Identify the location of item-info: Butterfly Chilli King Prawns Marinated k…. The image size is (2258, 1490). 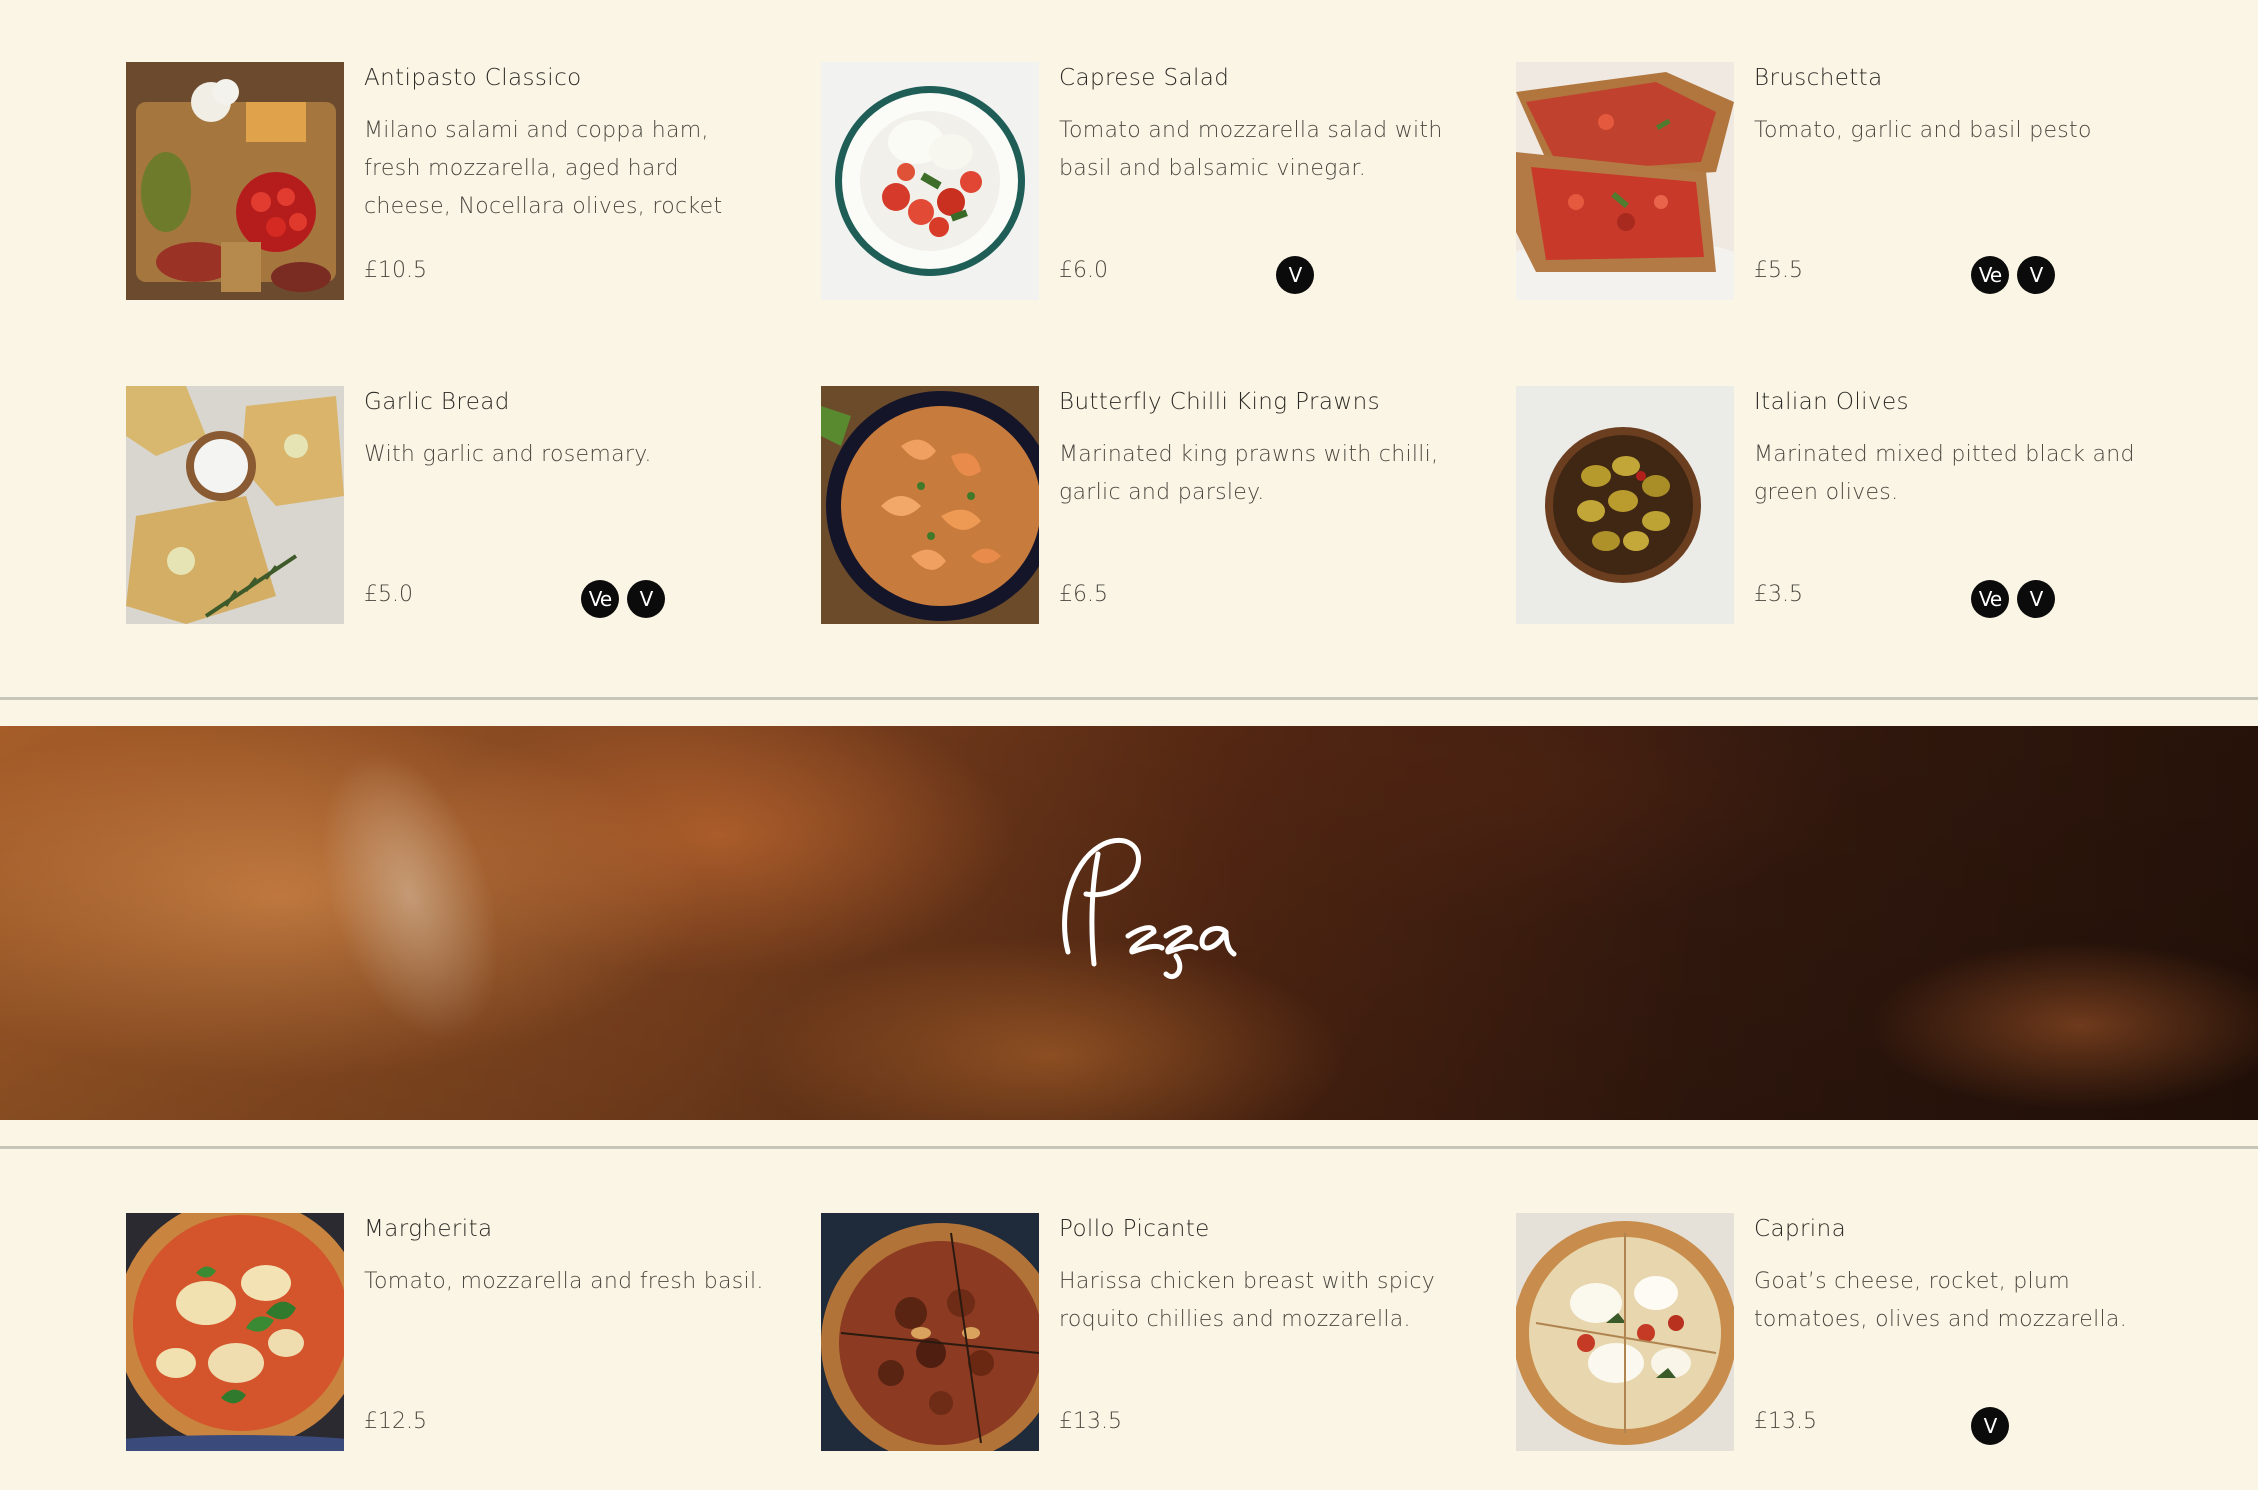
(1261, 505).